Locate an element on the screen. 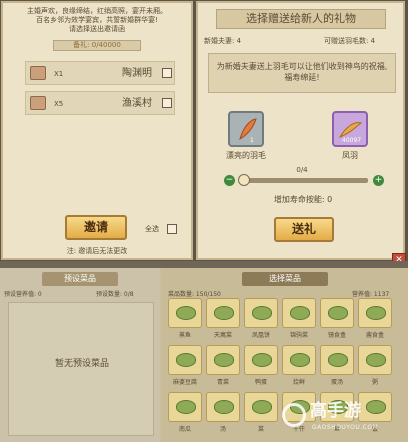 The height and width of the screenshot is (442, 408). gift-count: 1 is located at coordinates (252, 140).